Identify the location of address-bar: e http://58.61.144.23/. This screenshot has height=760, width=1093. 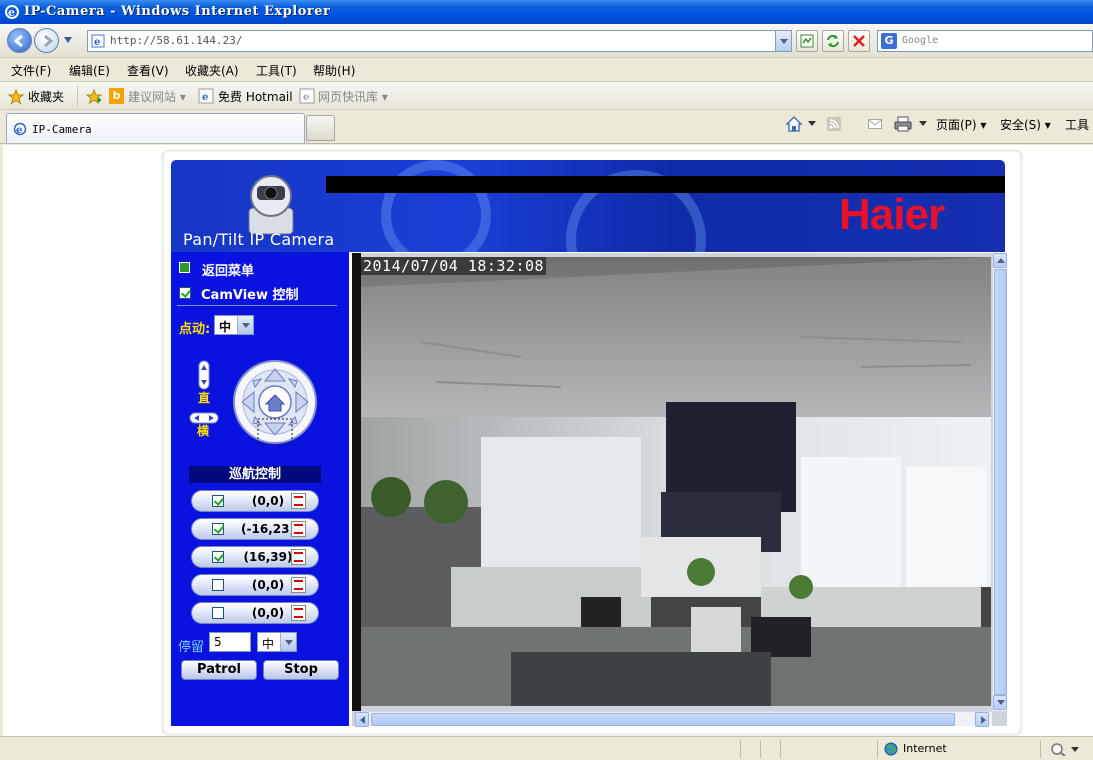
(439, 41).